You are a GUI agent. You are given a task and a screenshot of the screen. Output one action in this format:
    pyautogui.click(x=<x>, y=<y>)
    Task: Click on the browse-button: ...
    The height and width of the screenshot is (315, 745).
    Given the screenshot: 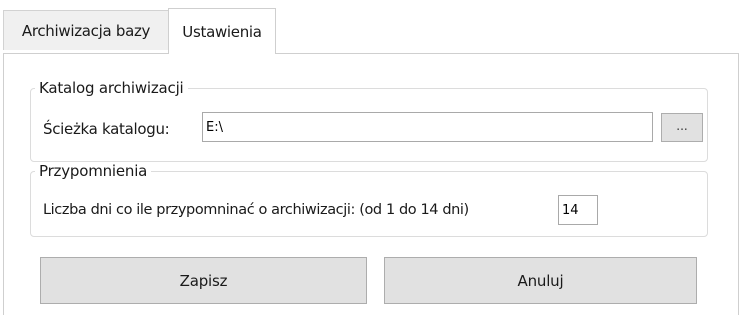 What is the action you would take?
    pyautogui.click(x=682, y=127)
    